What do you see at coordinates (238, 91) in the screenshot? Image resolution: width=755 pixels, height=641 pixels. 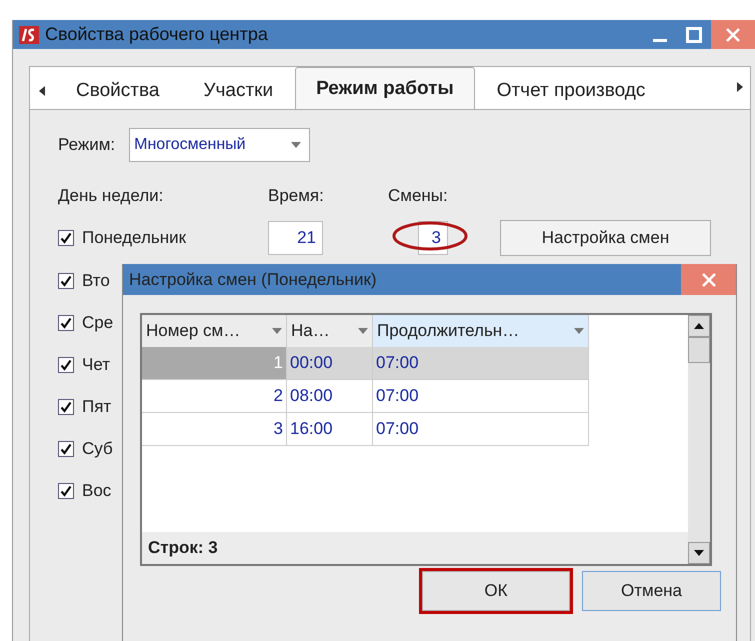 I see `tab: Участки` at bounding box center [238, 91].